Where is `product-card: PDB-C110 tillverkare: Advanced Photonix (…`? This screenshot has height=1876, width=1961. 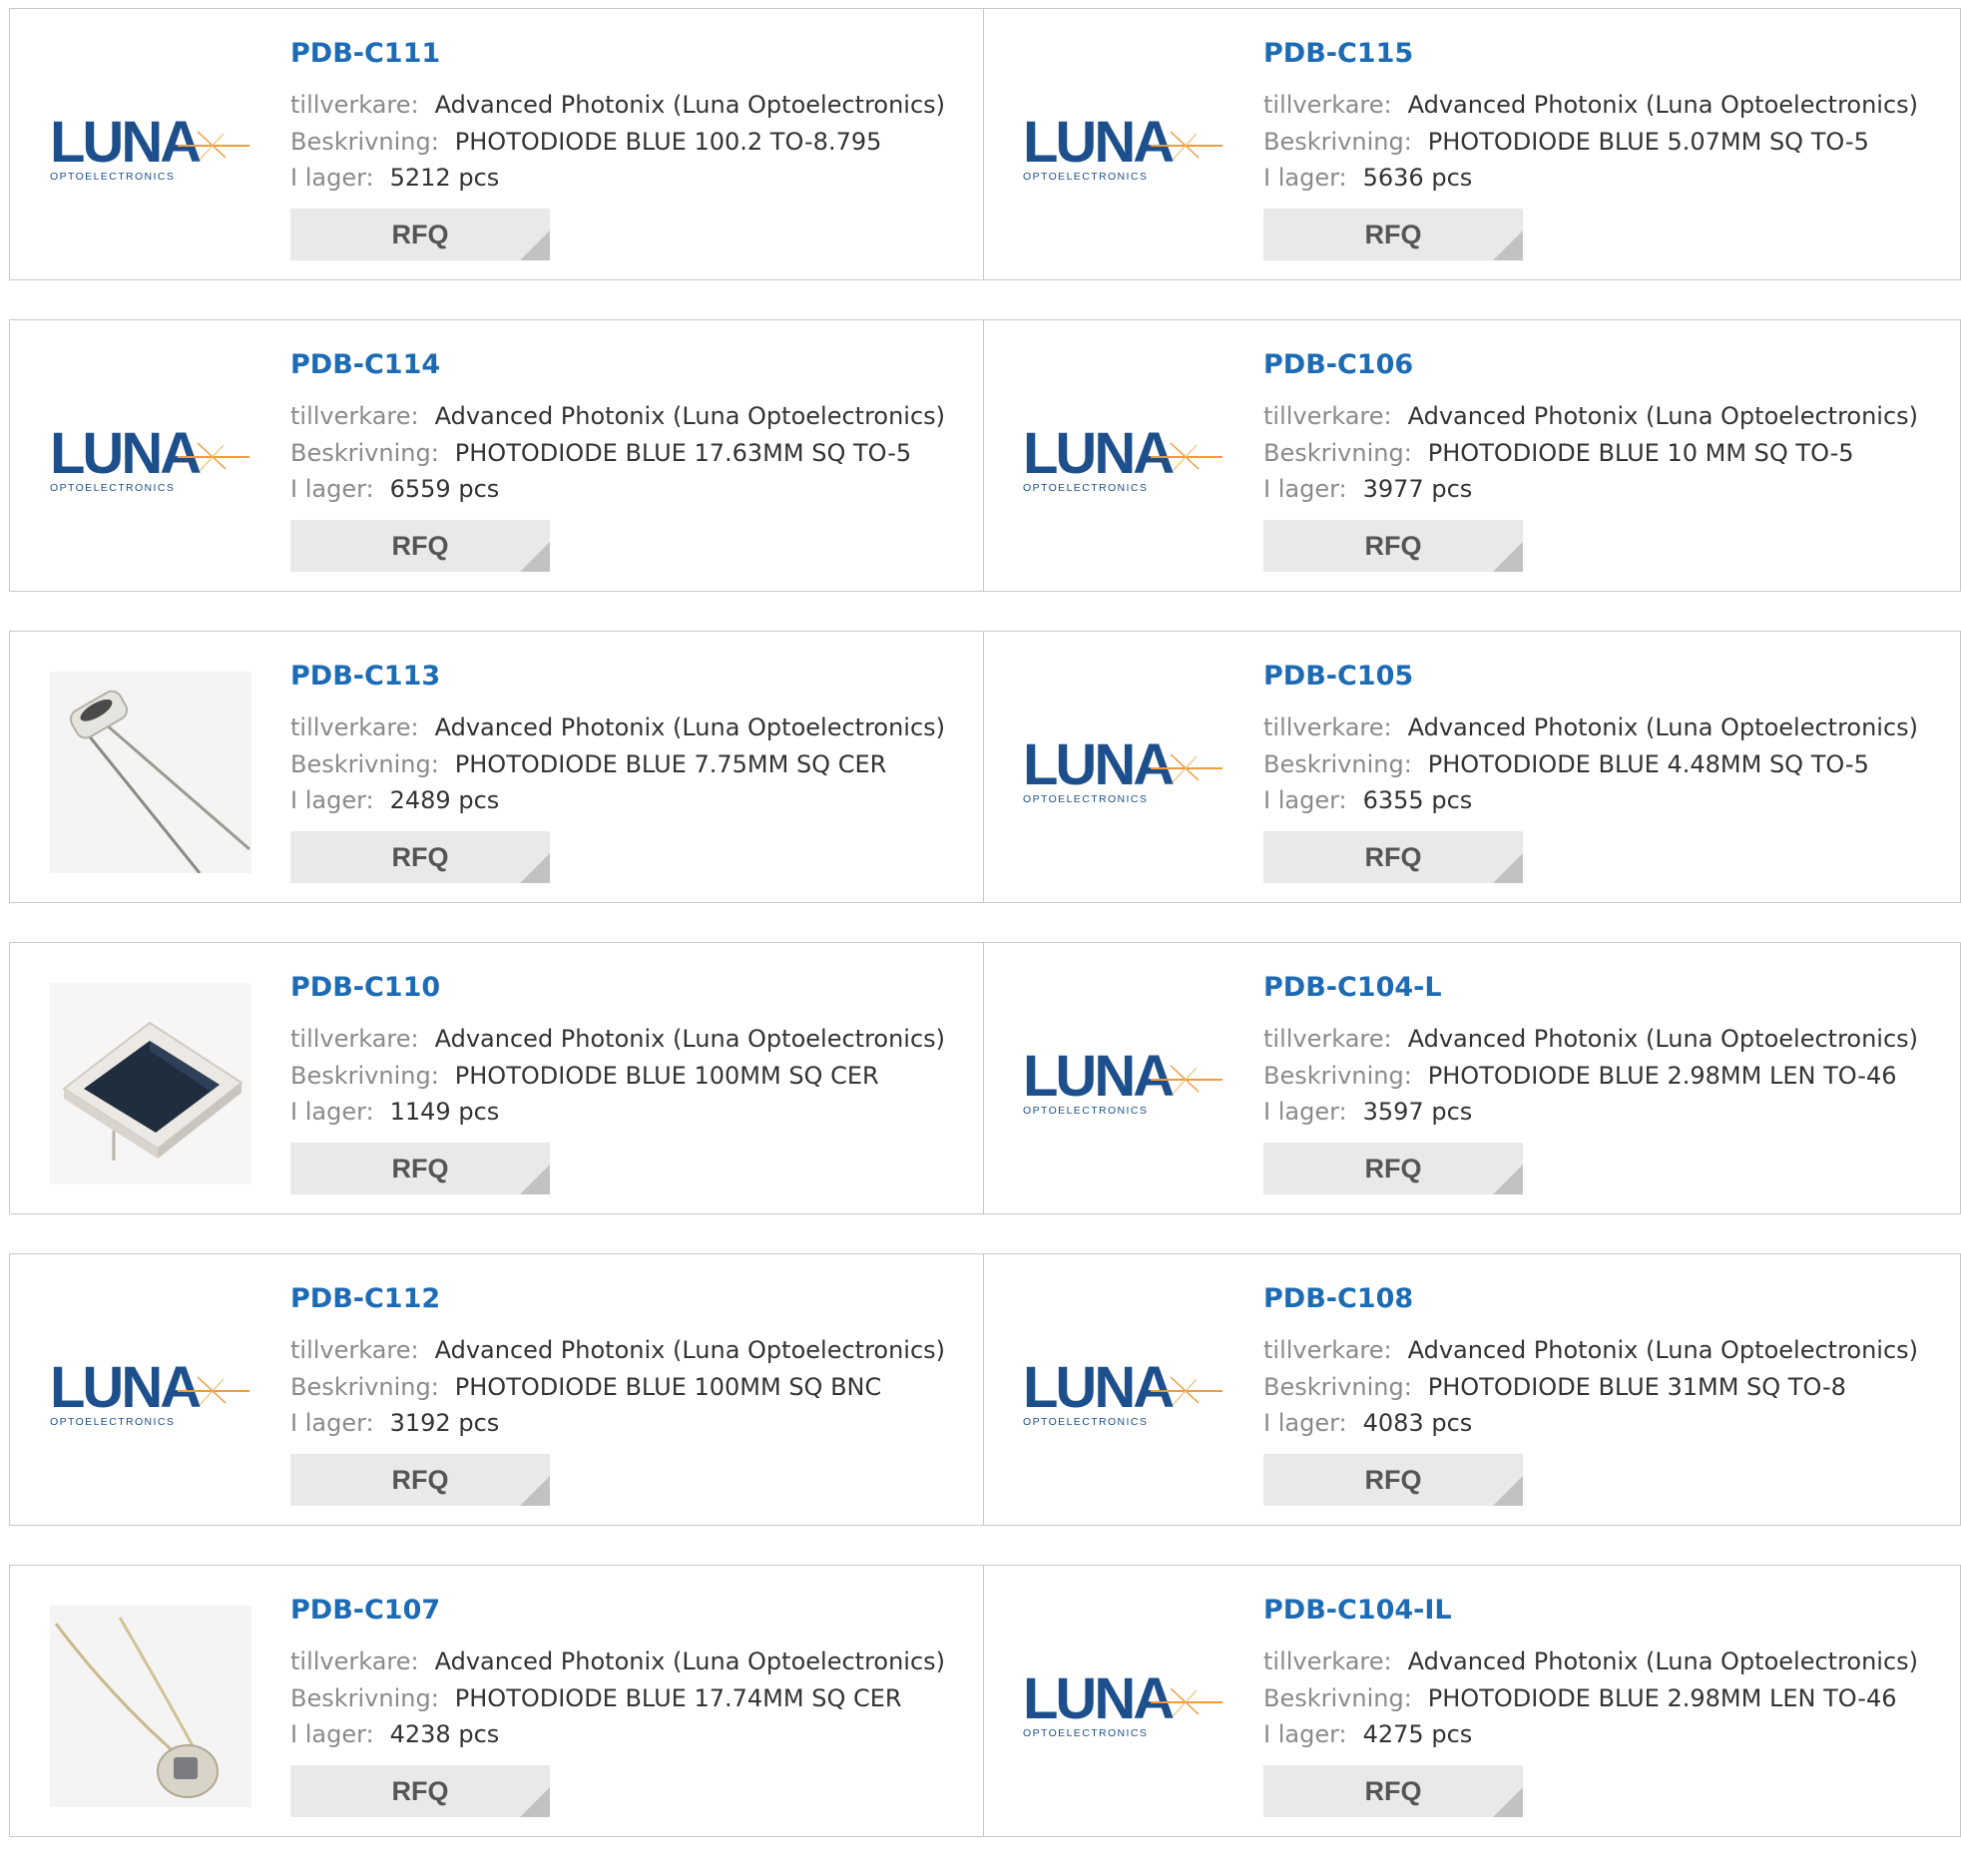
product-card: PDB-C110 tillverkare: Advanced Photonix (… is located at coordinates (496, 1078).